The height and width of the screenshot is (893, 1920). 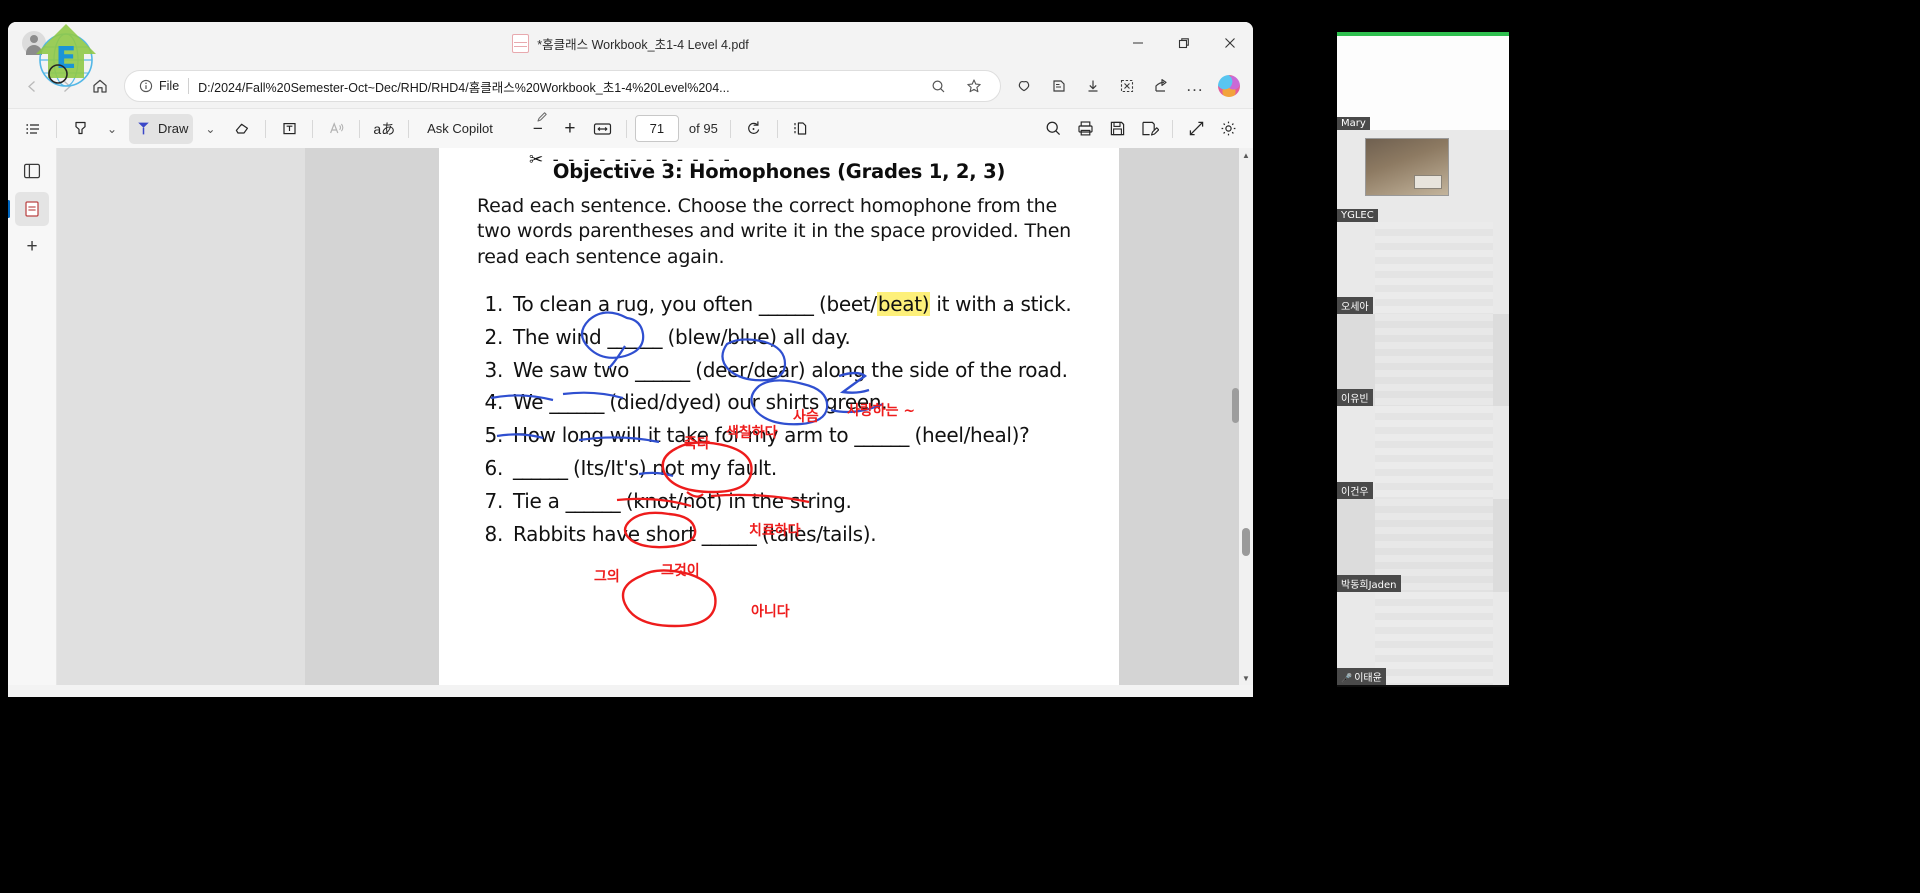 What do you see at coordinates (1138, 43) in the screenshot?
I see `minimize-button` at bounding box center [1138, 43].